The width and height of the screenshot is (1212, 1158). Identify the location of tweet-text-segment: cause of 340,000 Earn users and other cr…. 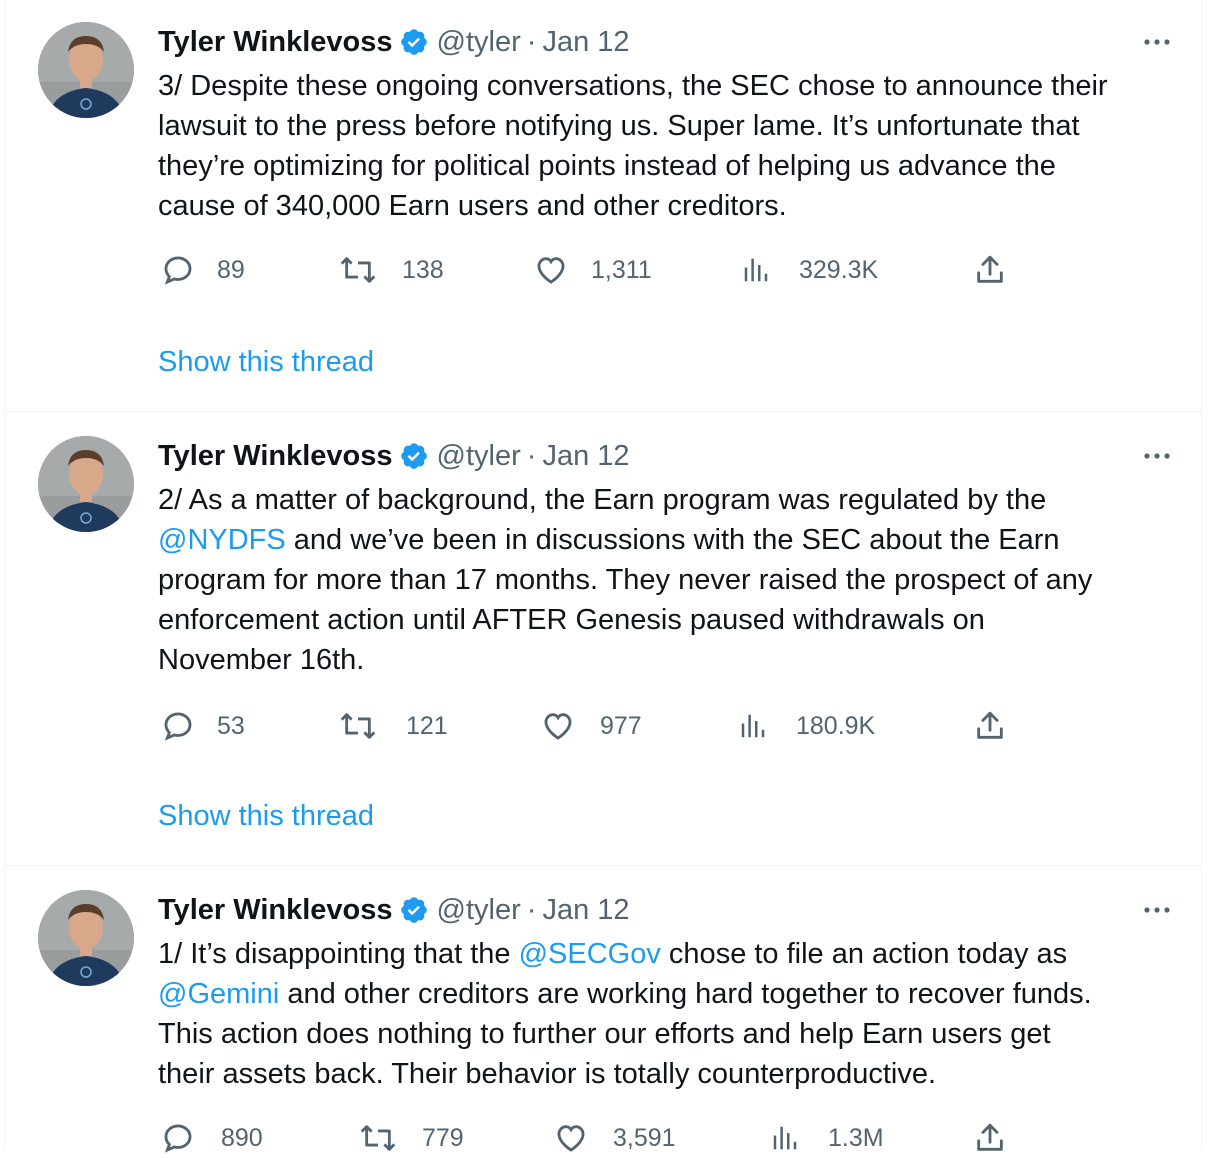
(472, 206).